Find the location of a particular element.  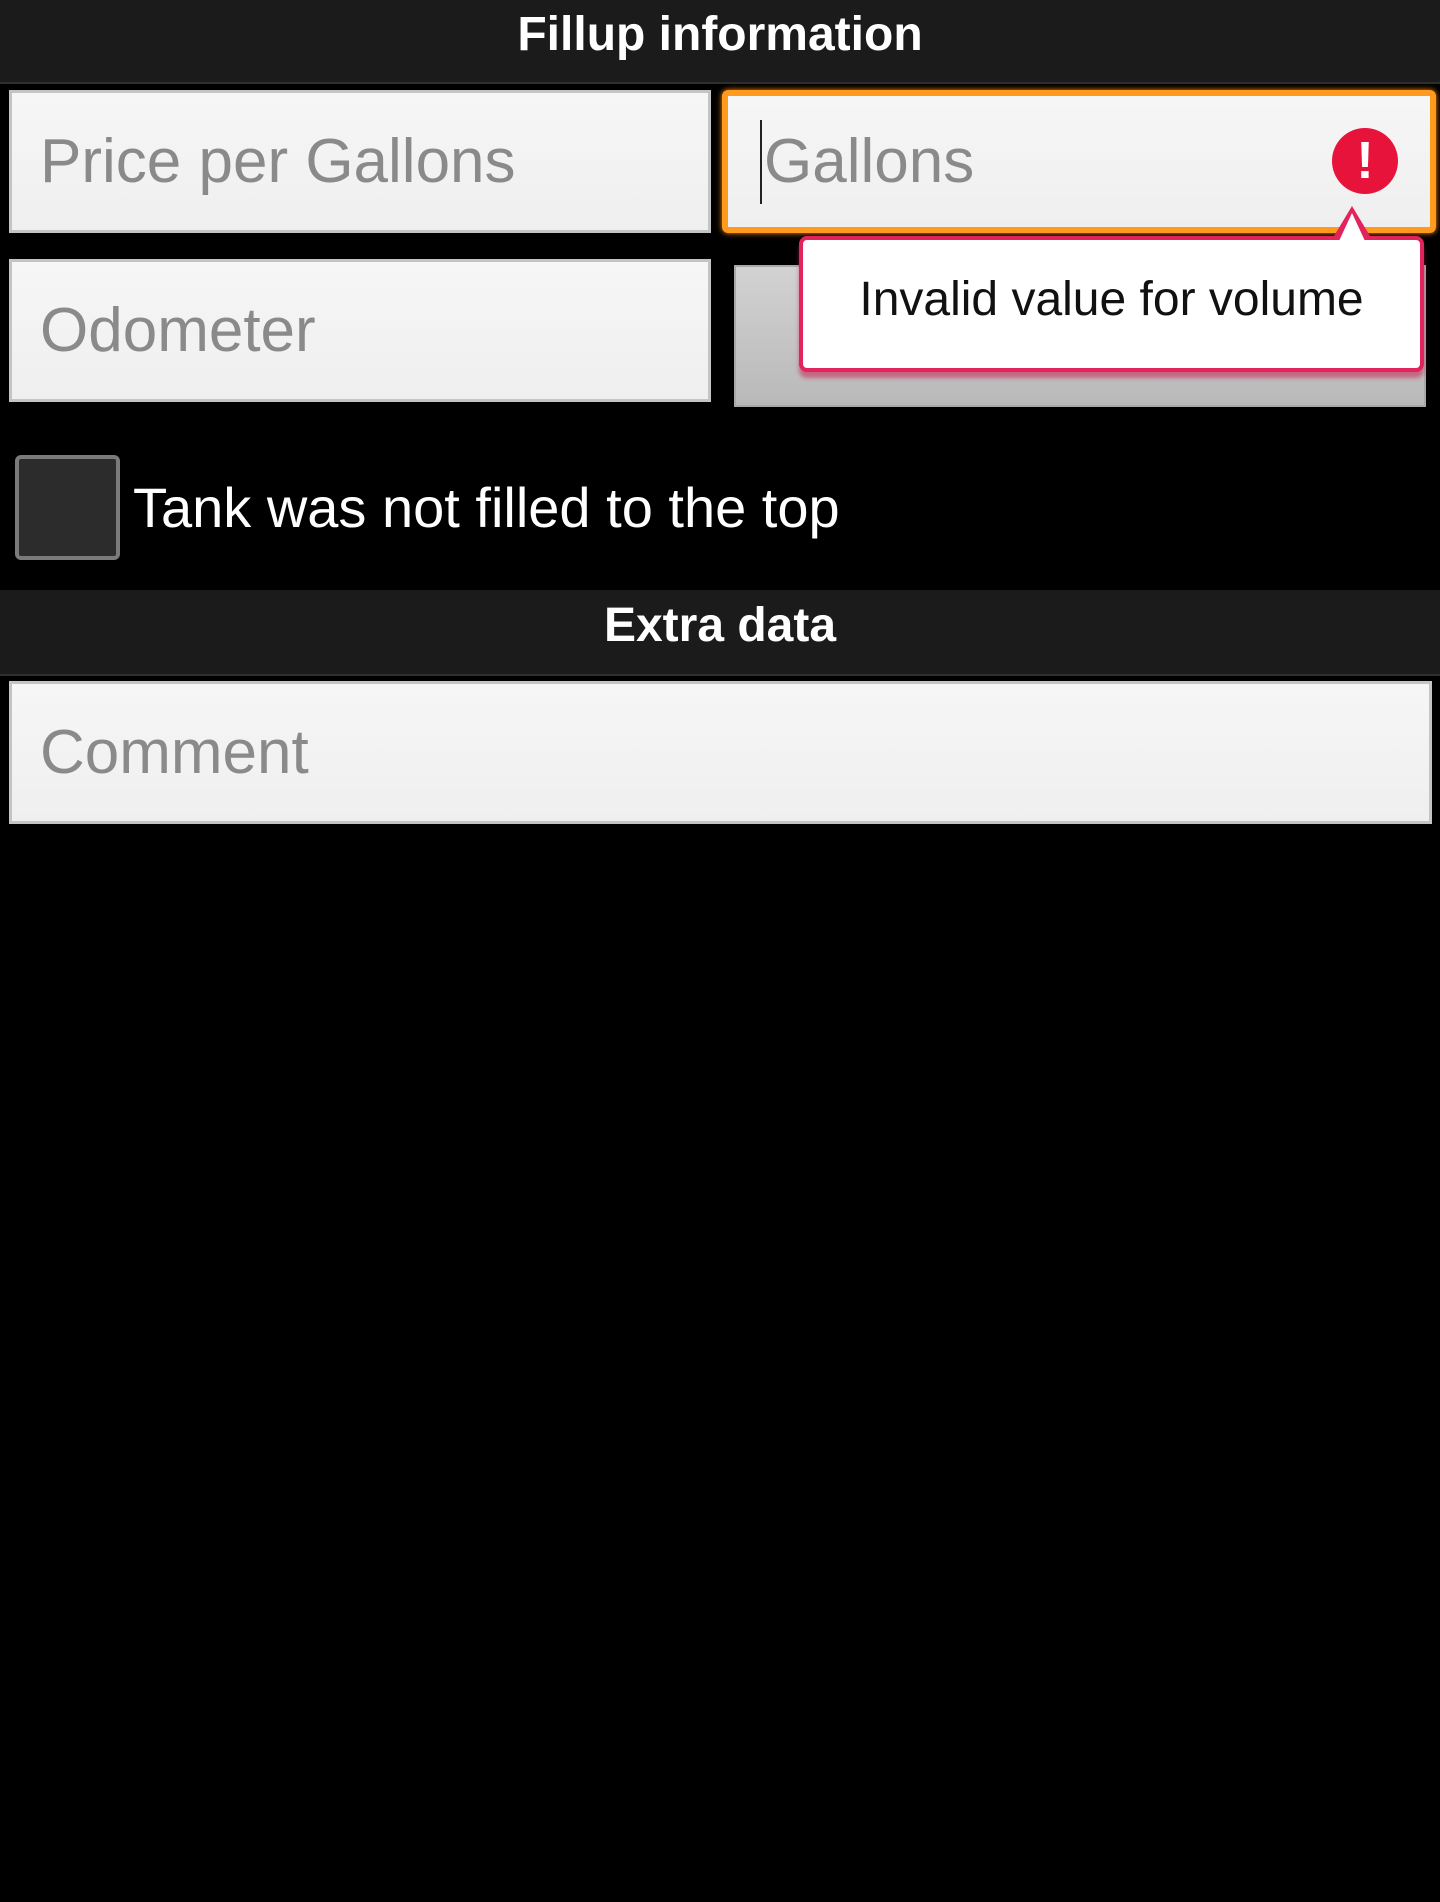

comment-placeholder: Comment is located at coordinates (174, 752).